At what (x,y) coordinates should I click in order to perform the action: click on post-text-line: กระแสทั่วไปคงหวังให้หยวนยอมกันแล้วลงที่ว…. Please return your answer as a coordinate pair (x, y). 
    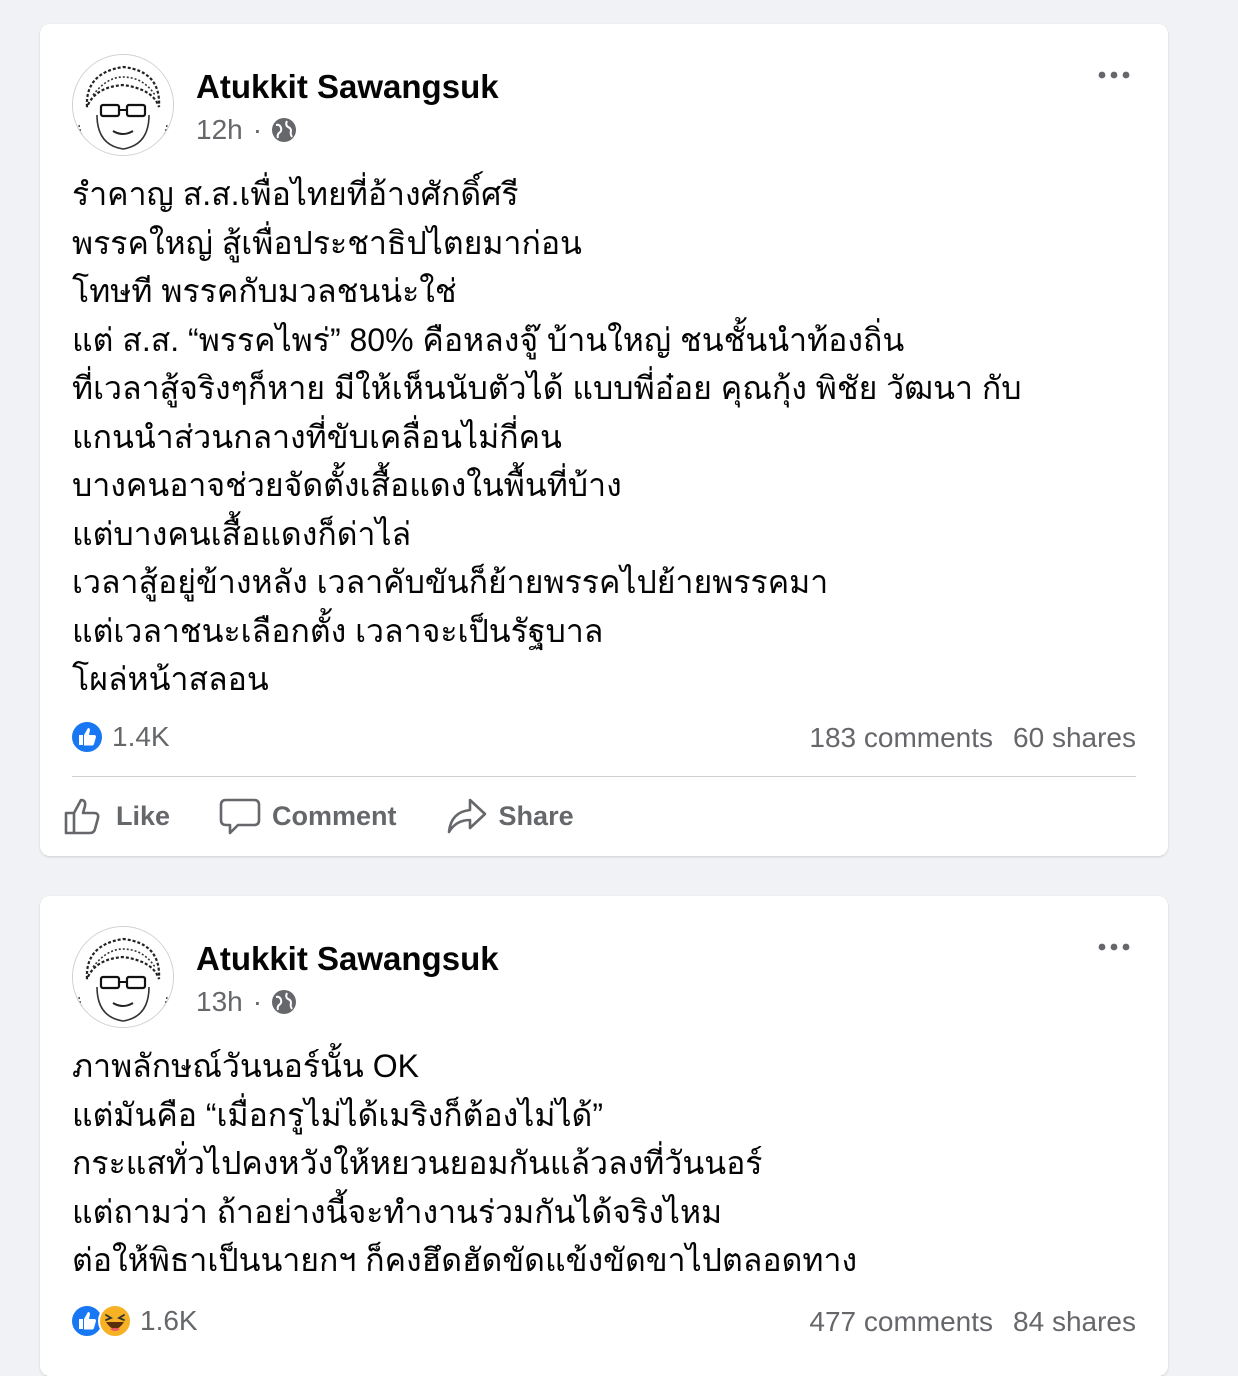
    Looking at the image, I should click on (417, 1163).